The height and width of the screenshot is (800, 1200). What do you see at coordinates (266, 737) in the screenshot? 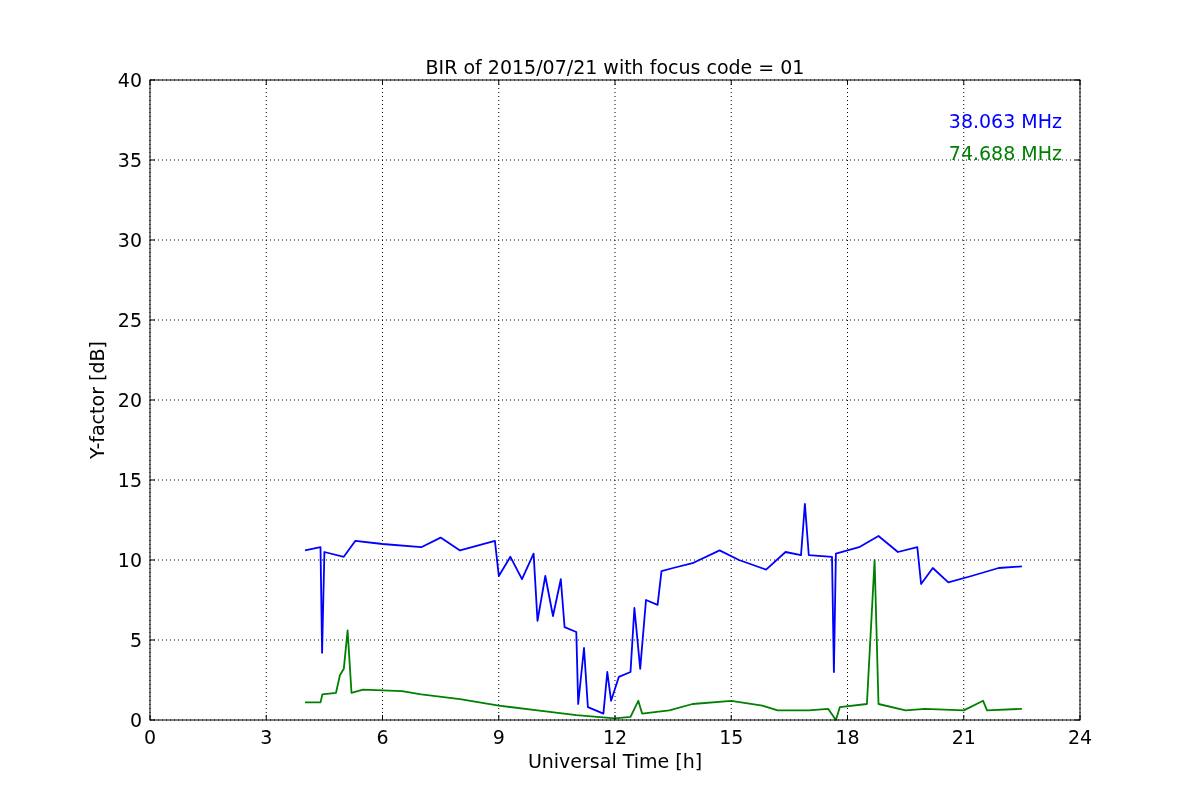
I see `tick-label: 3` at bounding box center [266, 737].